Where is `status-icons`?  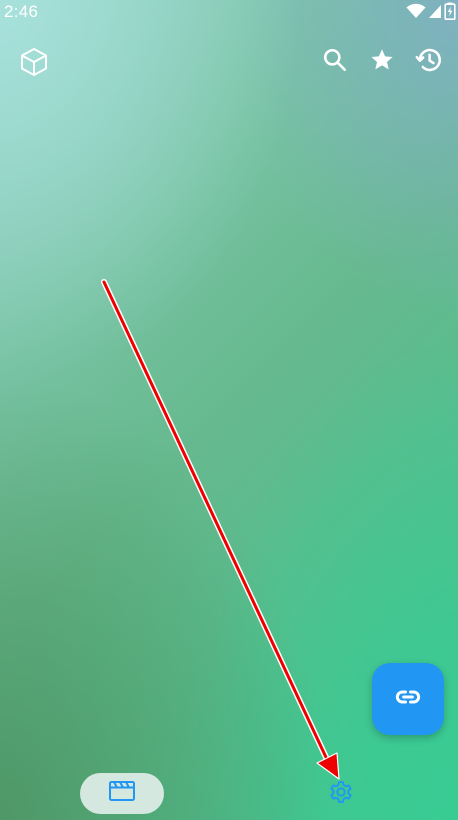 status-icons is located at coordinates (431, 11).